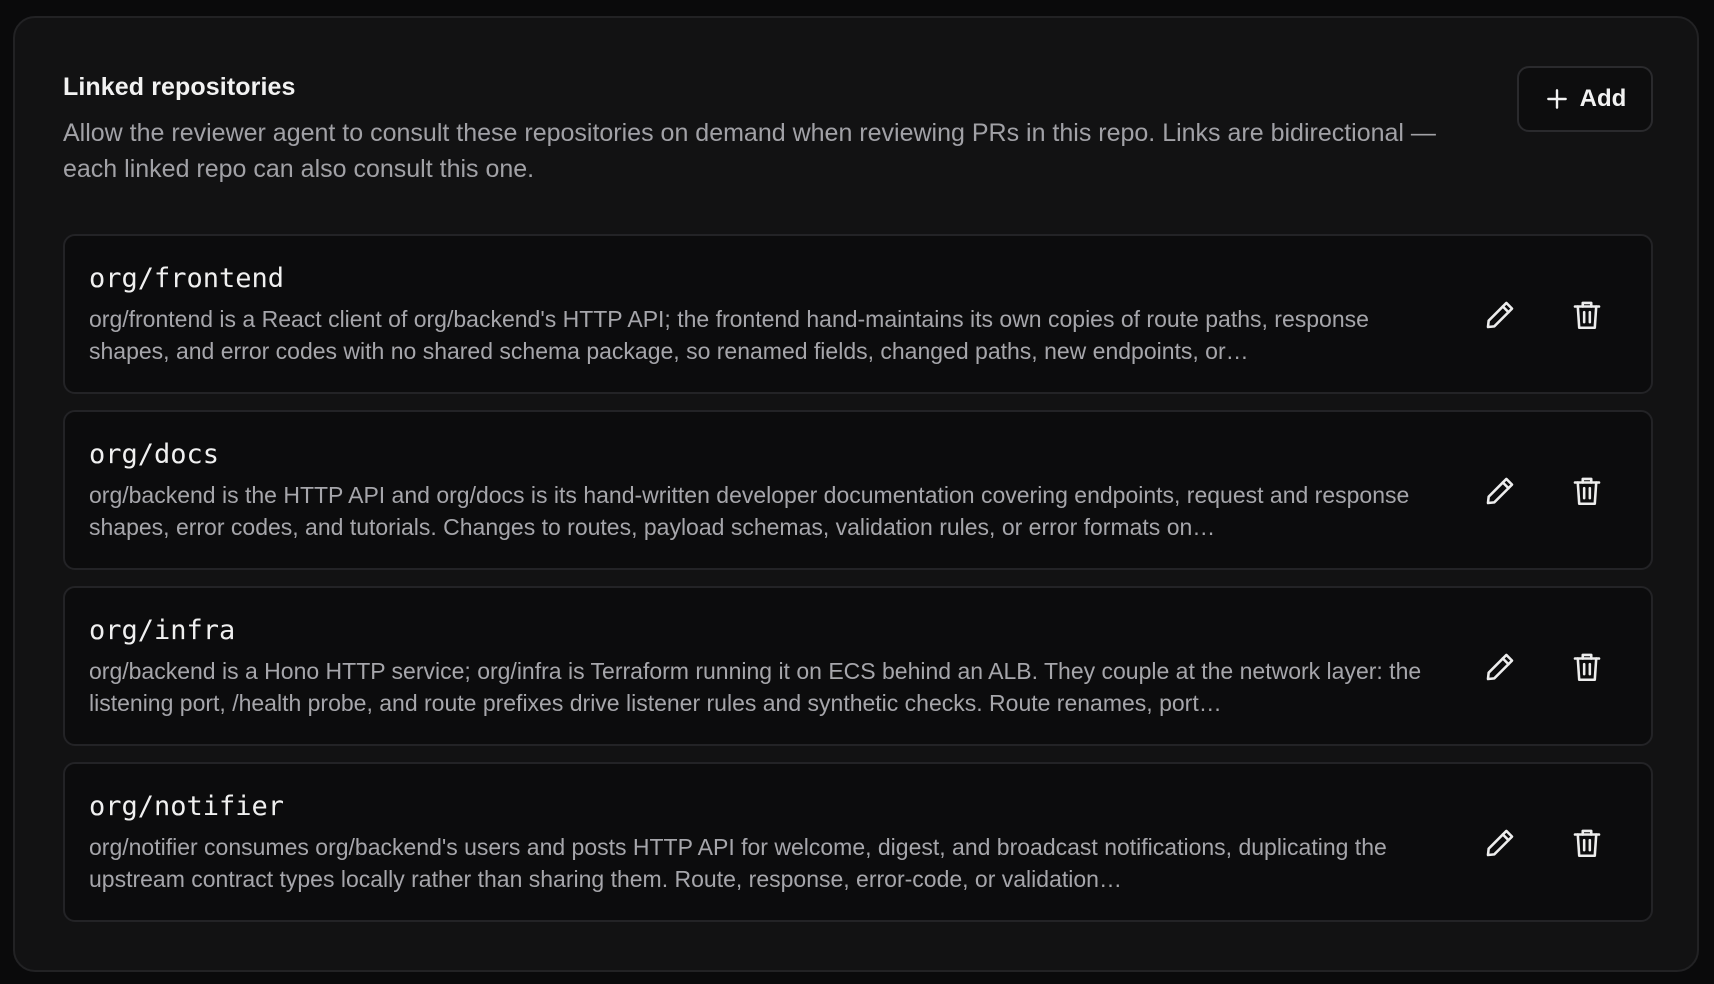 The height and width of the screenshot is (984, 1714). I want to click on add-button: Add, so click(1585, 99).